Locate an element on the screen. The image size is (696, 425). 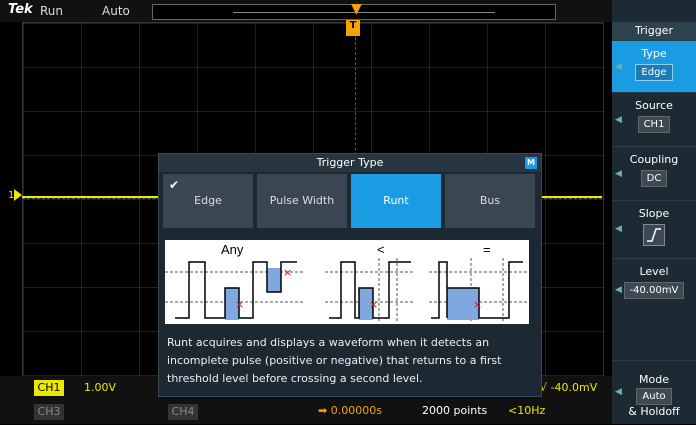
checkmark-icon: ✔ is located at coordinates (174, 185).